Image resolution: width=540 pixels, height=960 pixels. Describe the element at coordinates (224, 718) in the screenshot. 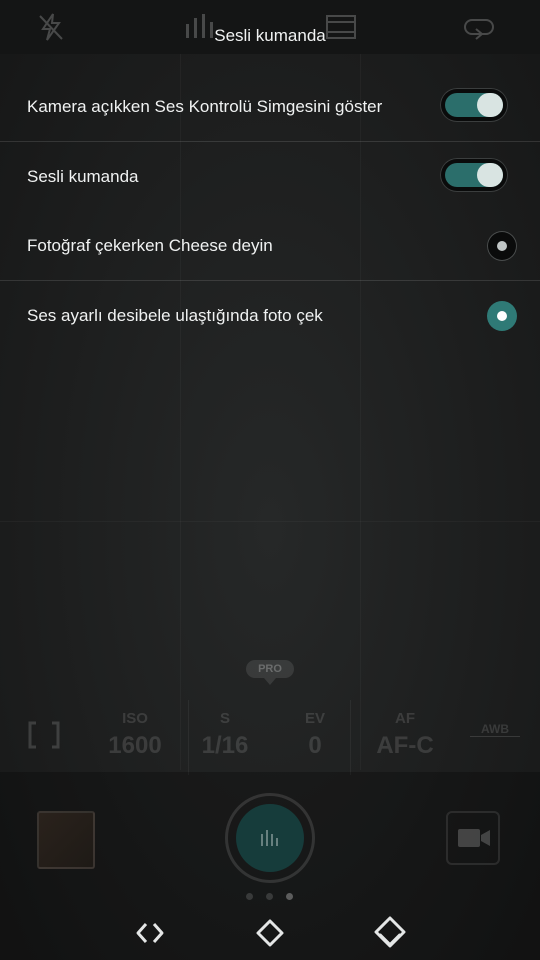

I see `shutter-speed-label: S` at that location.